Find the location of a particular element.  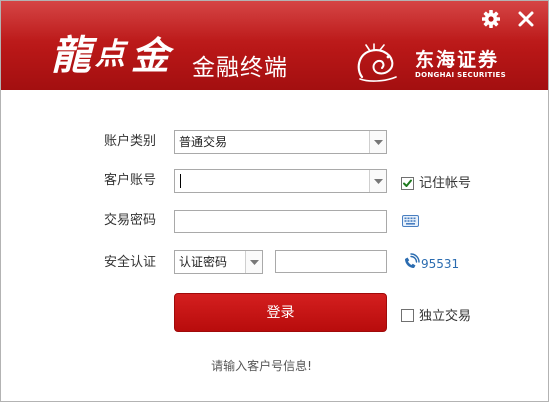

remember-account-label: 记住帐号 is located at coordinates (445, 184).